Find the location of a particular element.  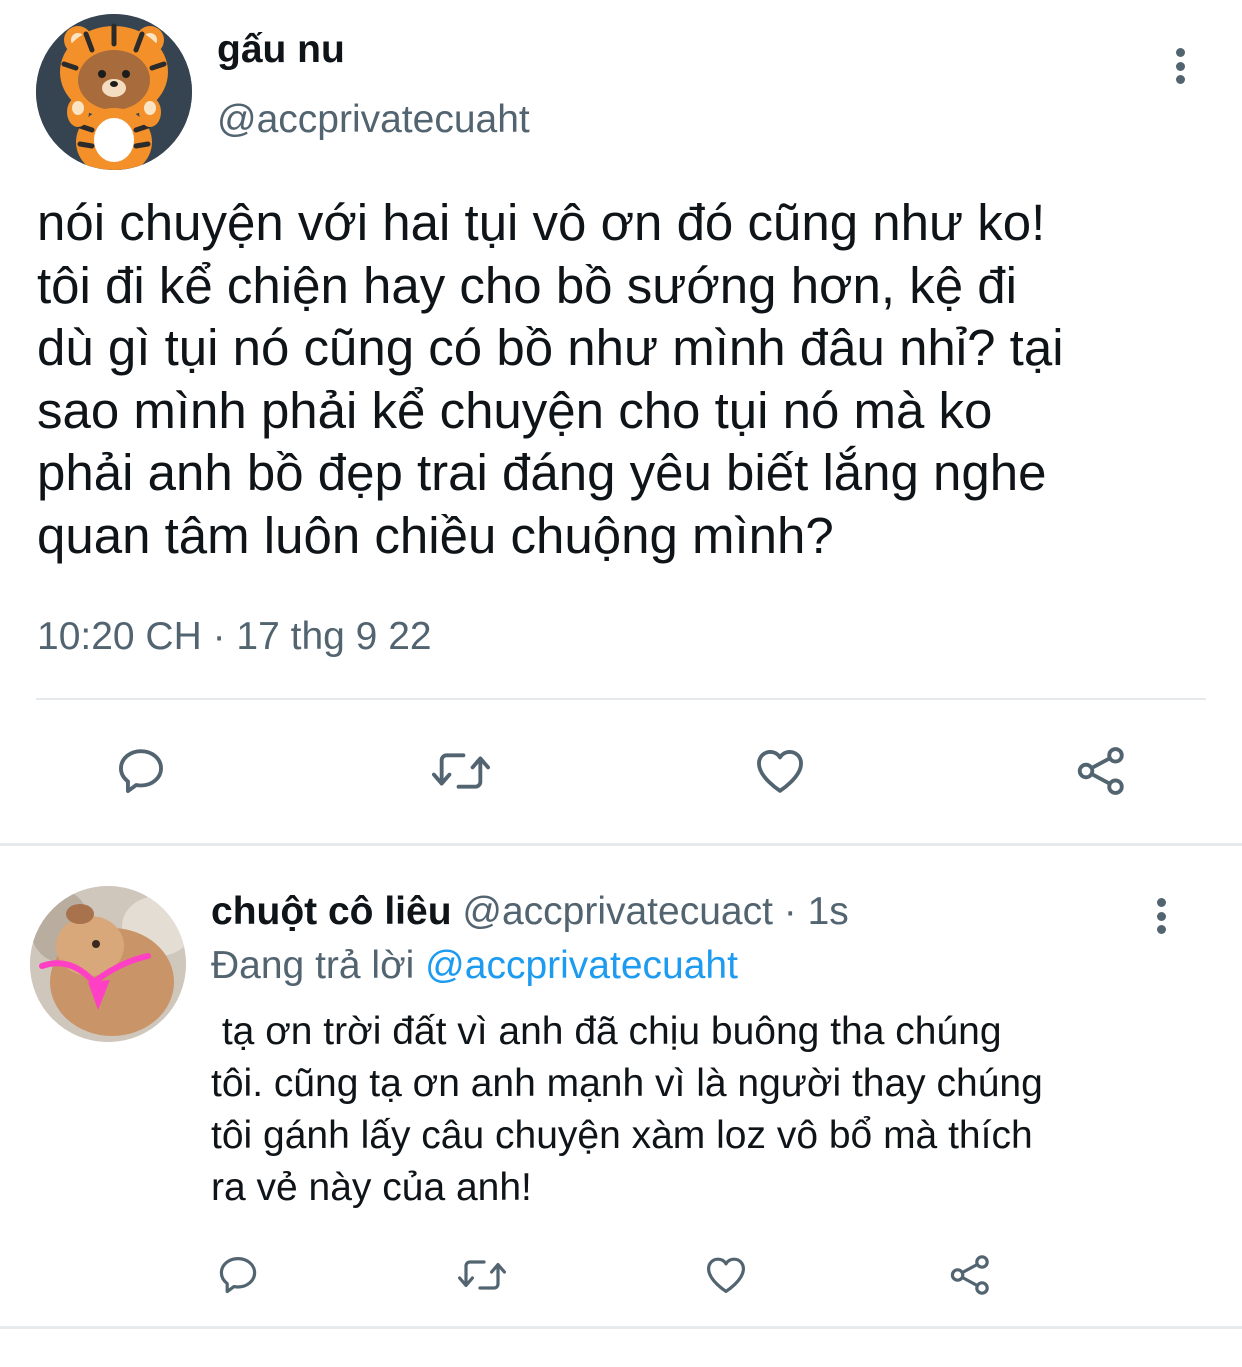

tiger-bear-avatar-icon is located at coordinates (114, 92).